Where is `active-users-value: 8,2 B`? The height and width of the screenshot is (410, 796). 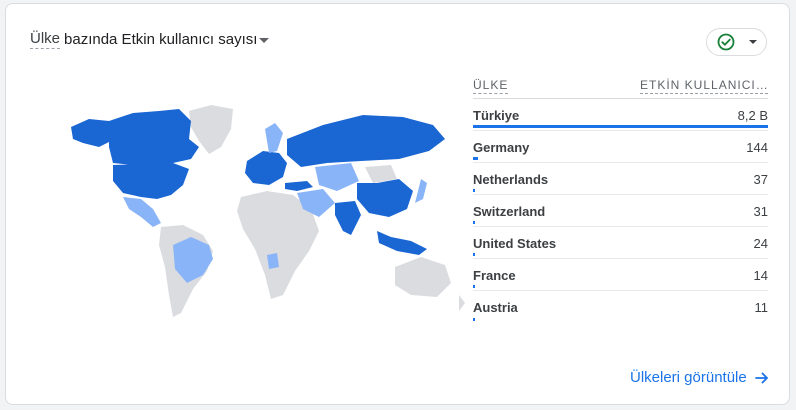 active-users-value: 8,2 B is located at coordinates (752, 115).